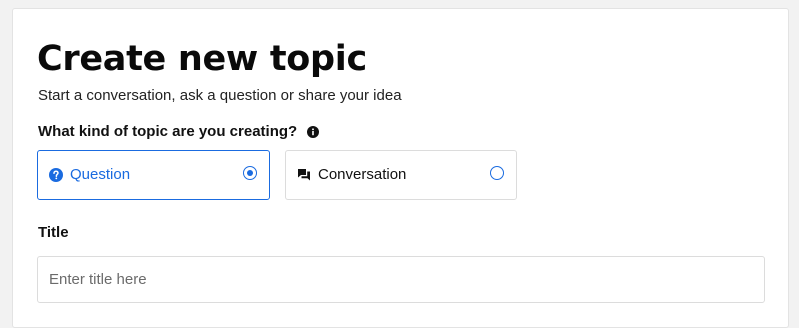 The height and width of the screenshot is (328, 799). What do you see at coordinates (401, 279) in the screenshot?
I see `title-input` at bounding box center [401, 279].